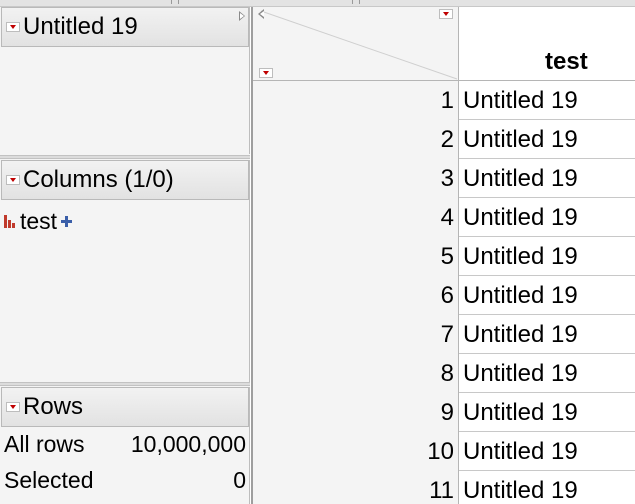 The height and width of the screenshot is (504, 635). I want to click on row-number: 1, so click(356, 100).